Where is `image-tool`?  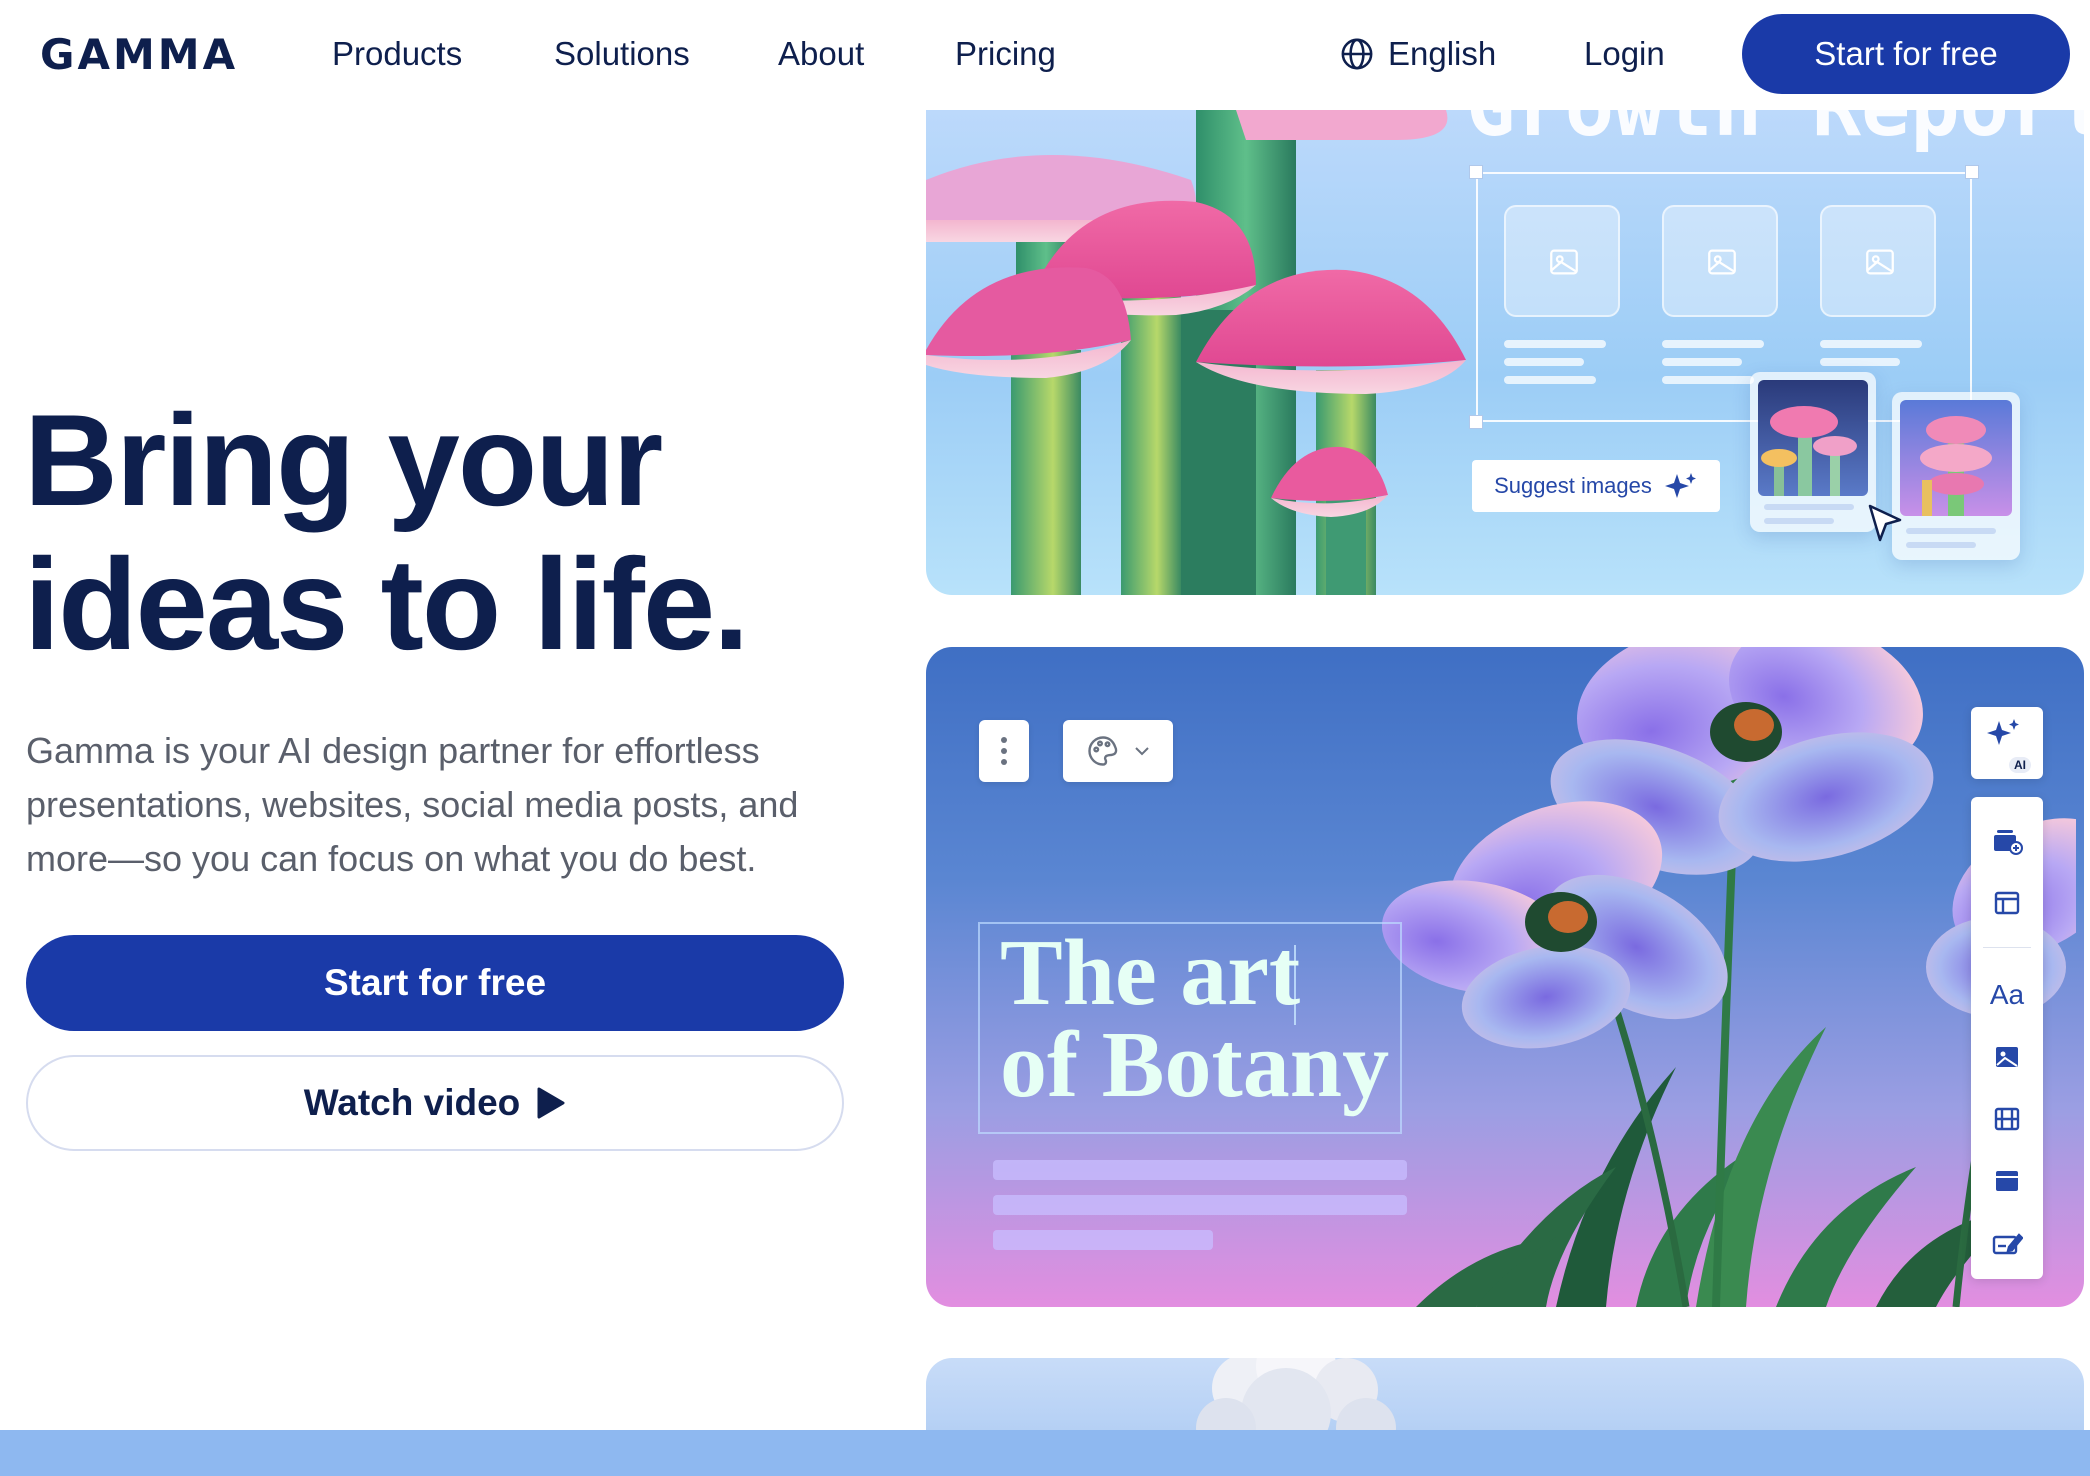
image-tool is located at coordinates (2007, 1057).